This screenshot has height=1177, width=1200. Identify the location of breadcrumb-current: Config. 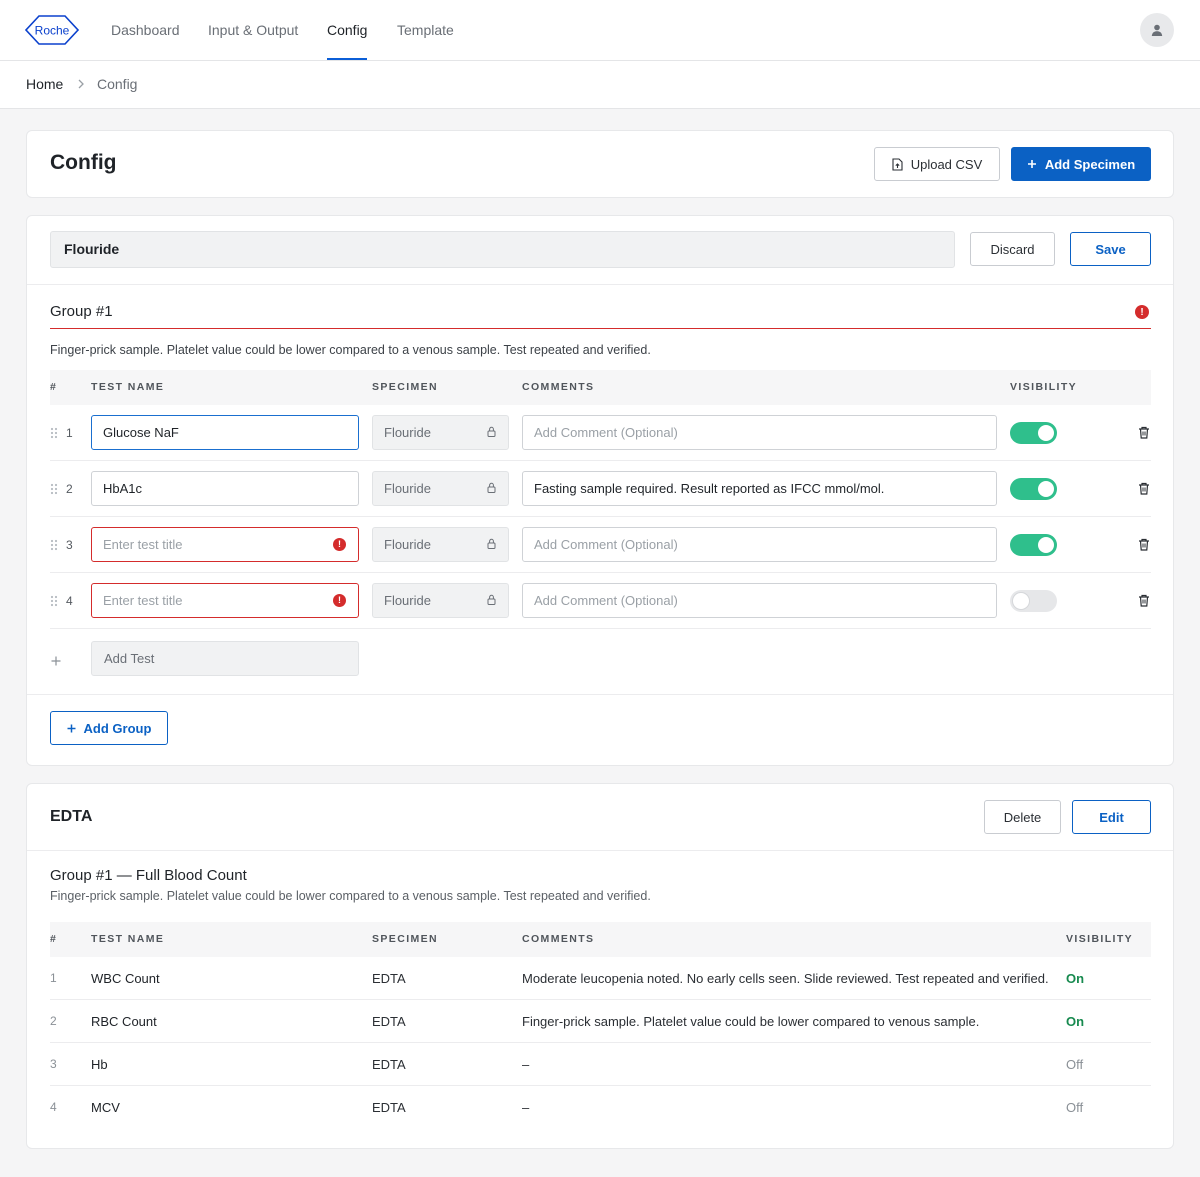
(117, 84).